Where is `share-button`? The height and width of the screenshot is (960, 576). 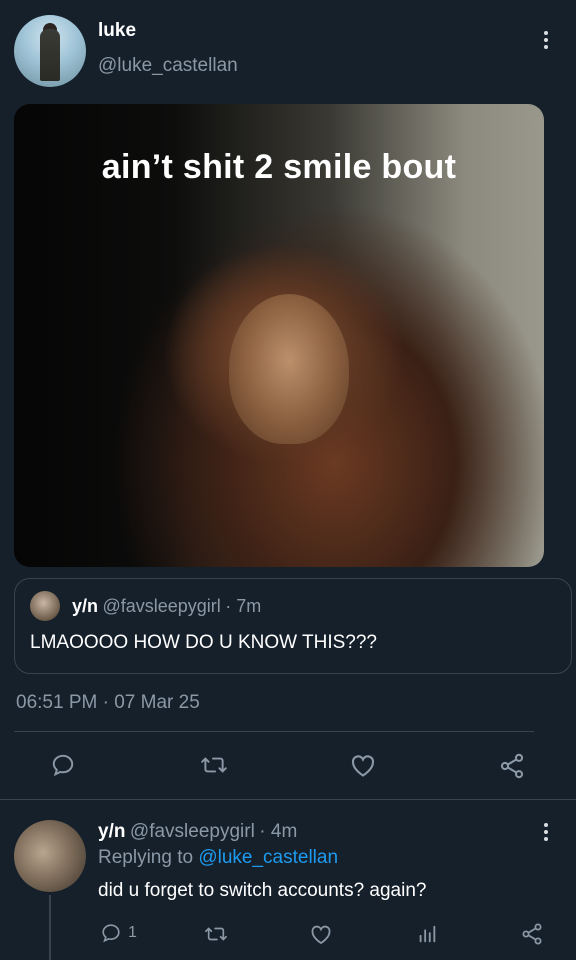
share-button is located at coordinates (512, 766).